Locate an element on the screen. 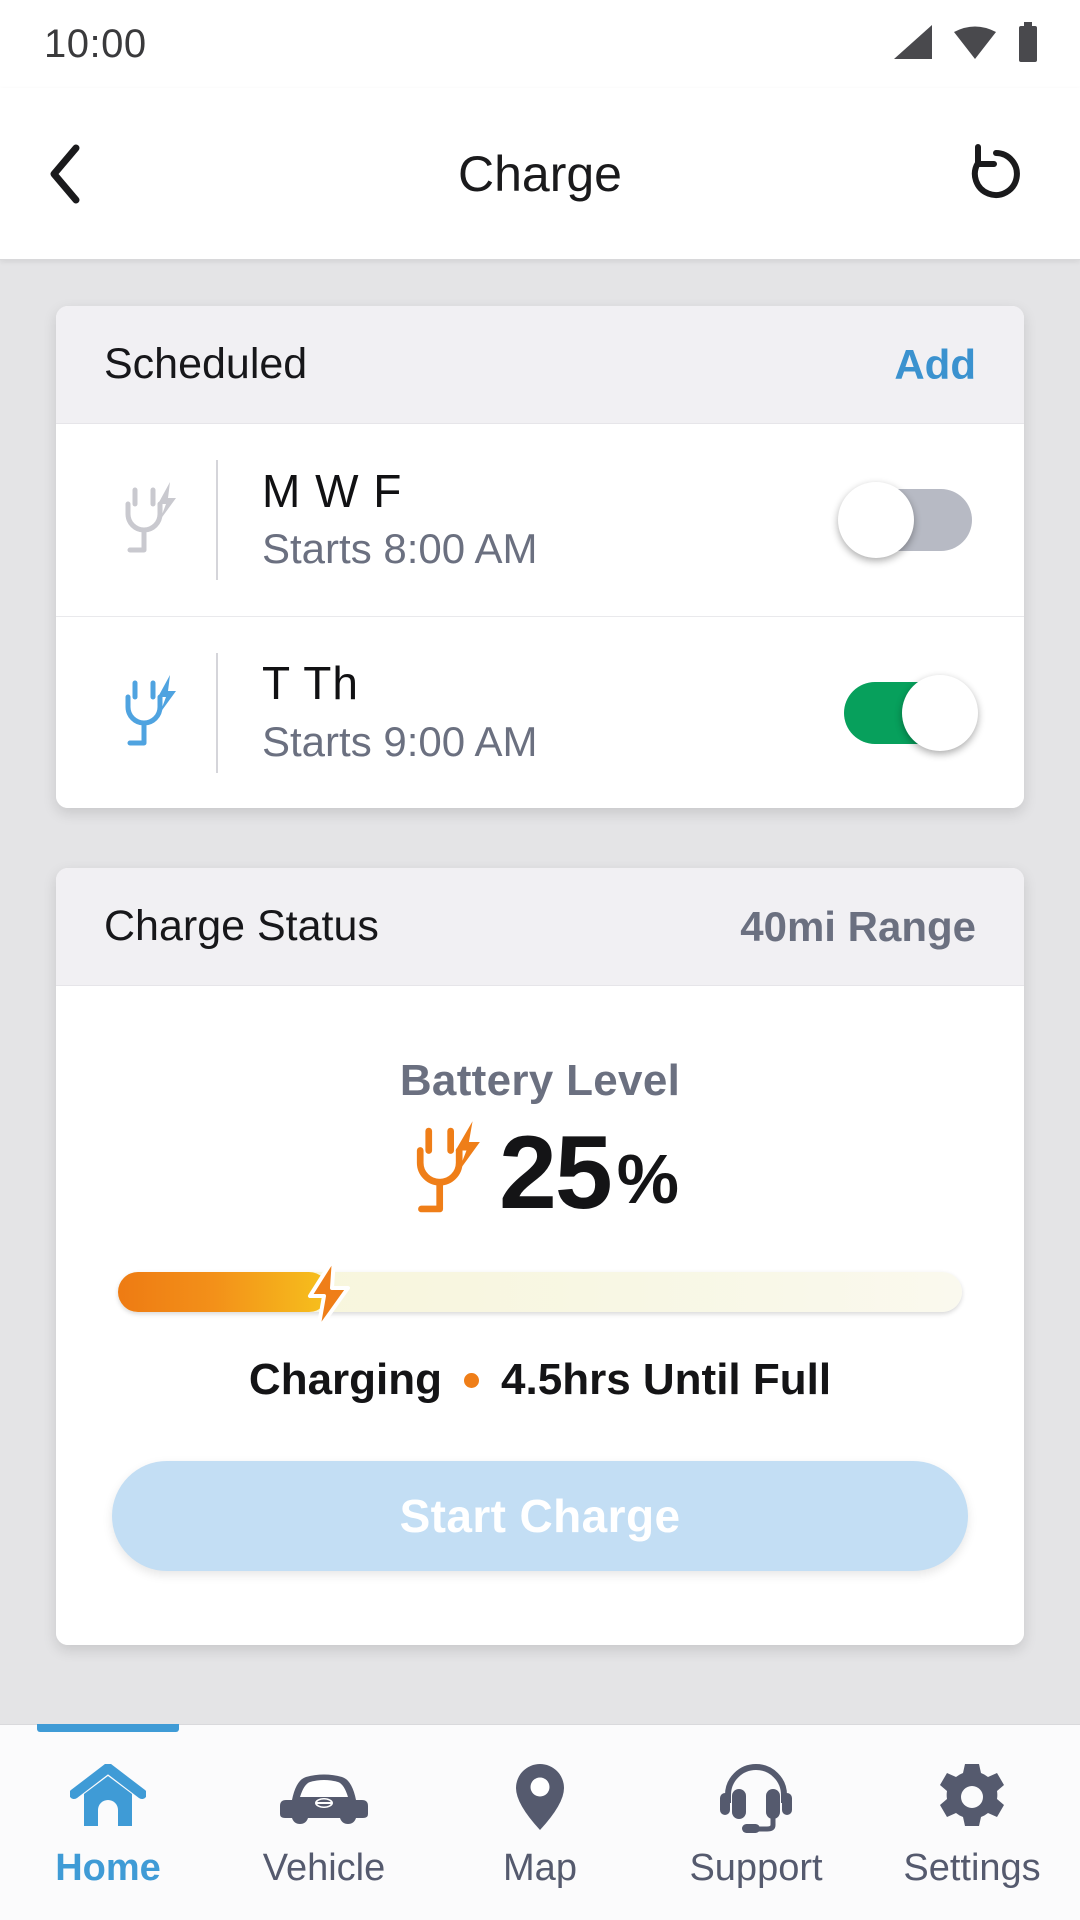 The image size is (1080, 1920). start-charge-button: Start Charge is located at coordinates (540, 1516).